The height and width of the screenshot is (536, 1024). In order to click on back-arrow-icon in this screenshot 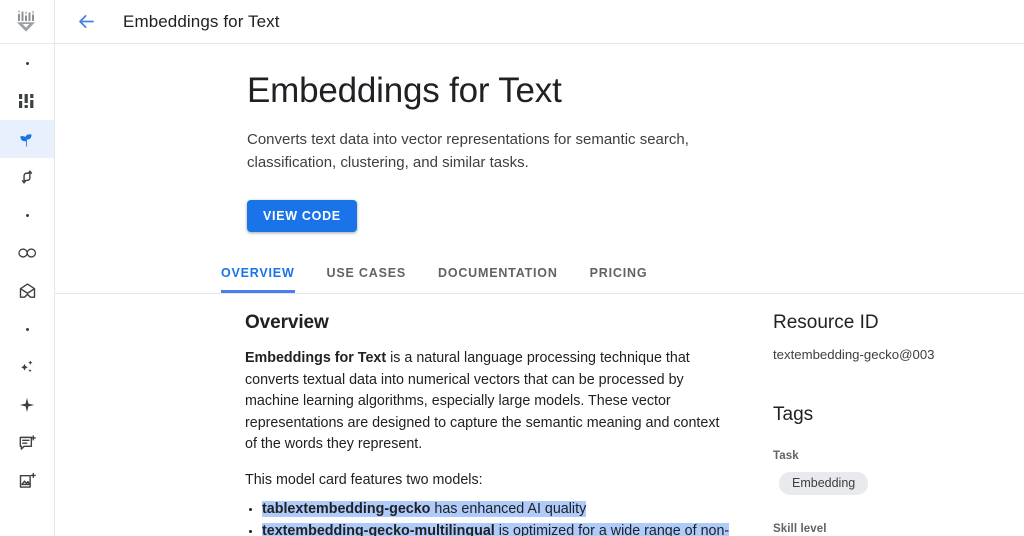, I will do `click(86, 21)`.